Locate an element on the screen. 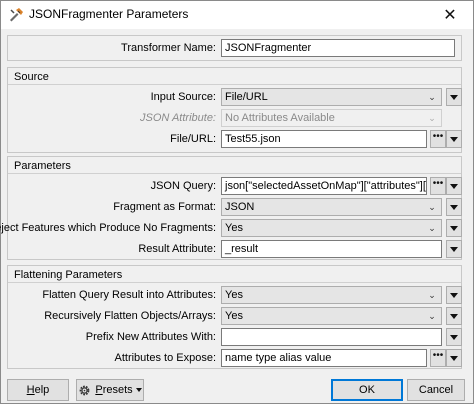 The width and height of the screenshot is (474, 404). ok-button: OK is located at coordinates (367, 390).